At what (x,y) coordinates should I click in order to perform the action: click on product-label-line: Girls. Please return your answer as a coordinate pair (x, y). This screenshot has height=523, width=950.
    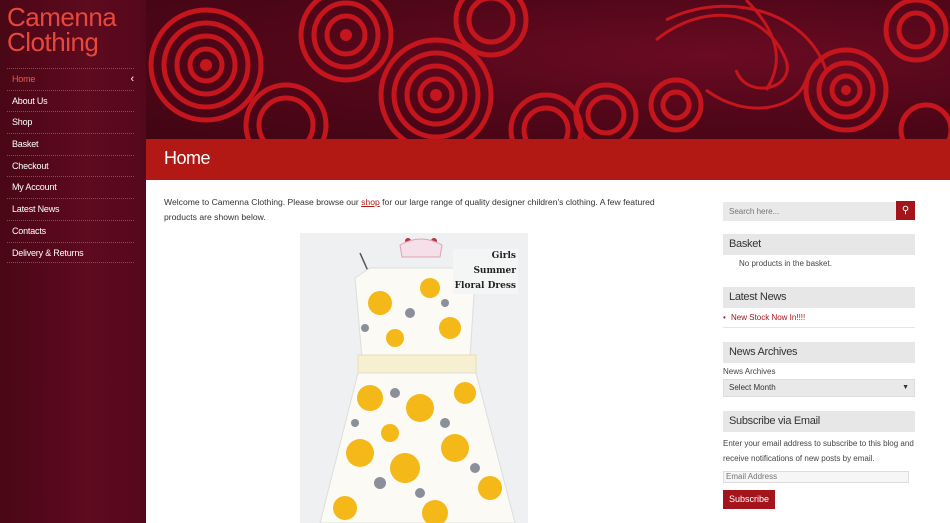
    Looking at the image, I should click on (503, 256).